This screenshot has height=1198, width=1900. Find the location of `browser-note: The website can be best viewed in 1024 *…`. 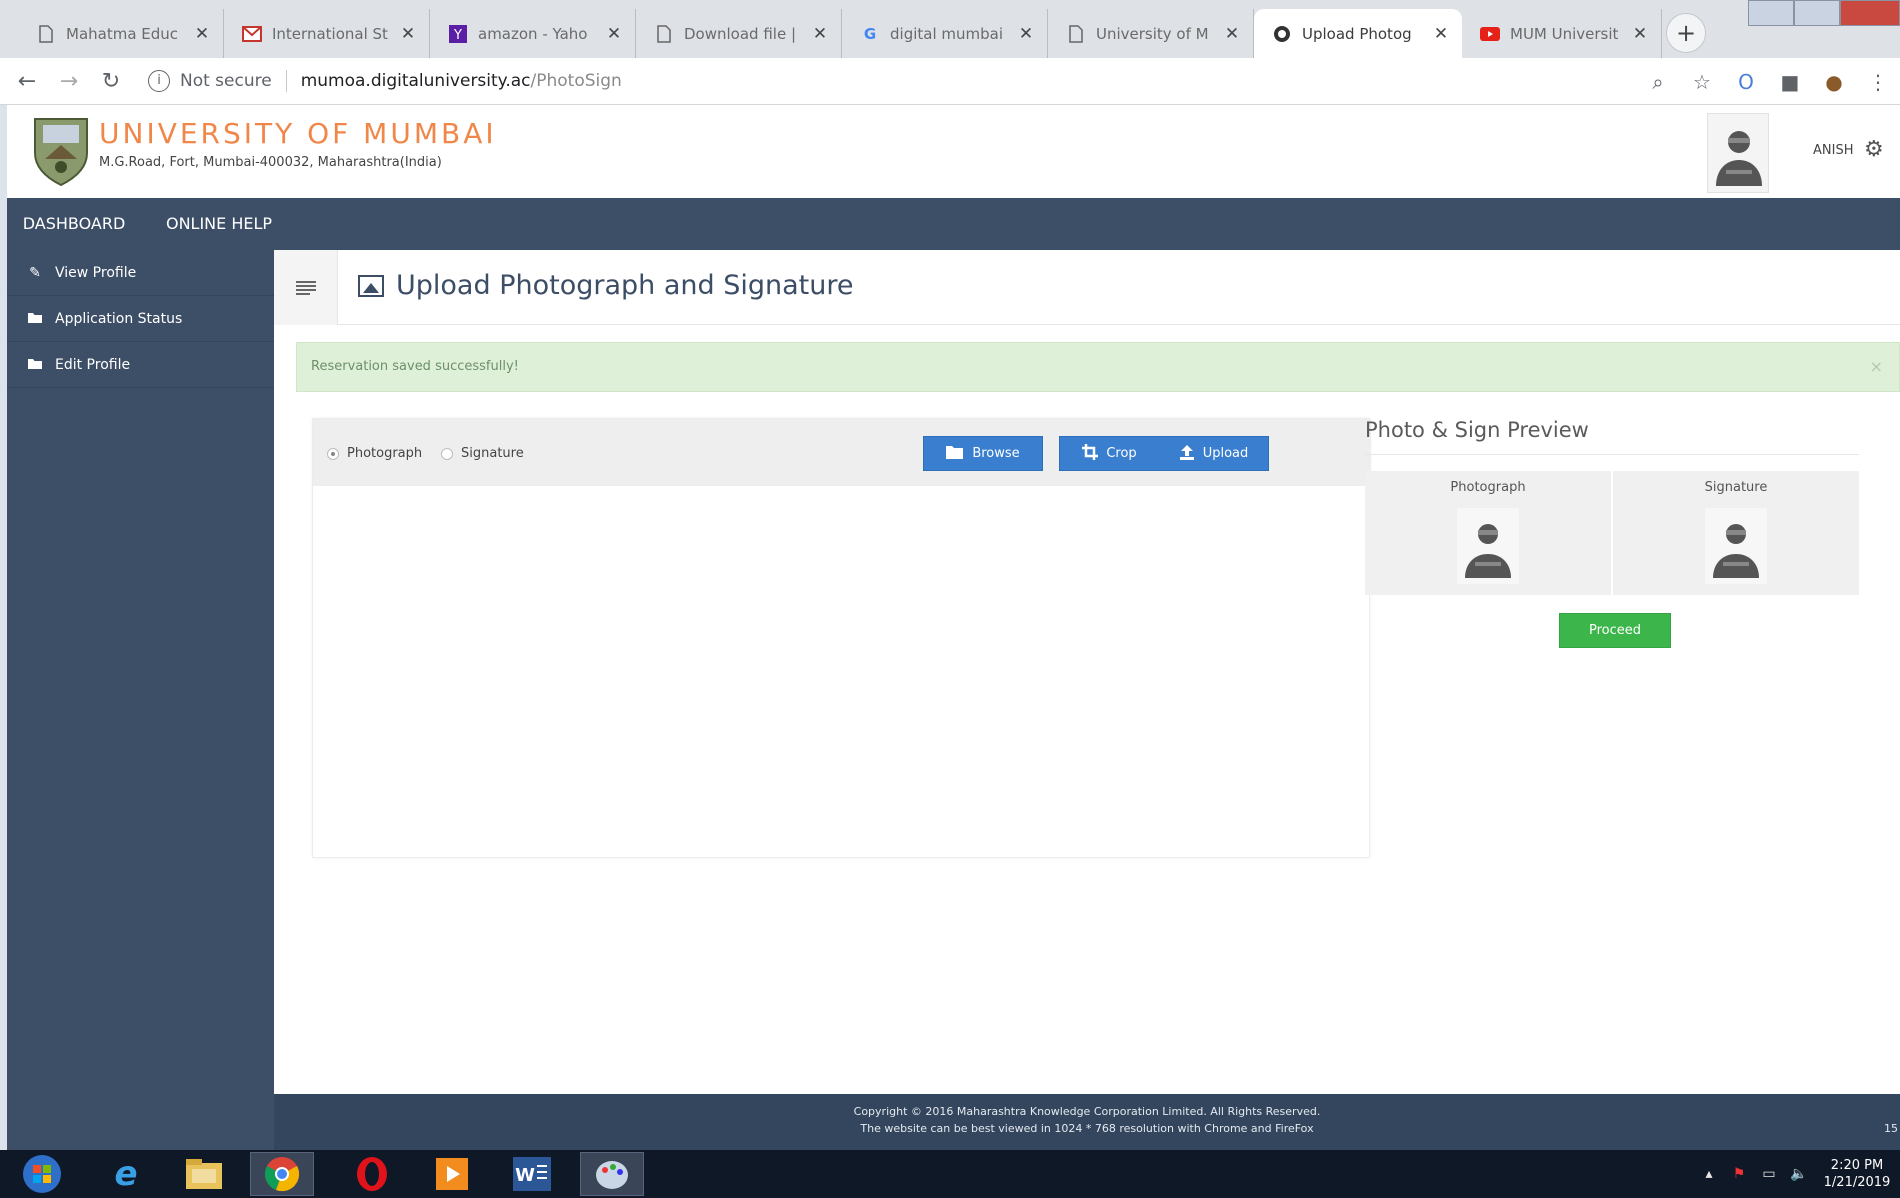

browser-note: The website can be best viewed in 1024 *… is located at coordinates (1087, 1128).